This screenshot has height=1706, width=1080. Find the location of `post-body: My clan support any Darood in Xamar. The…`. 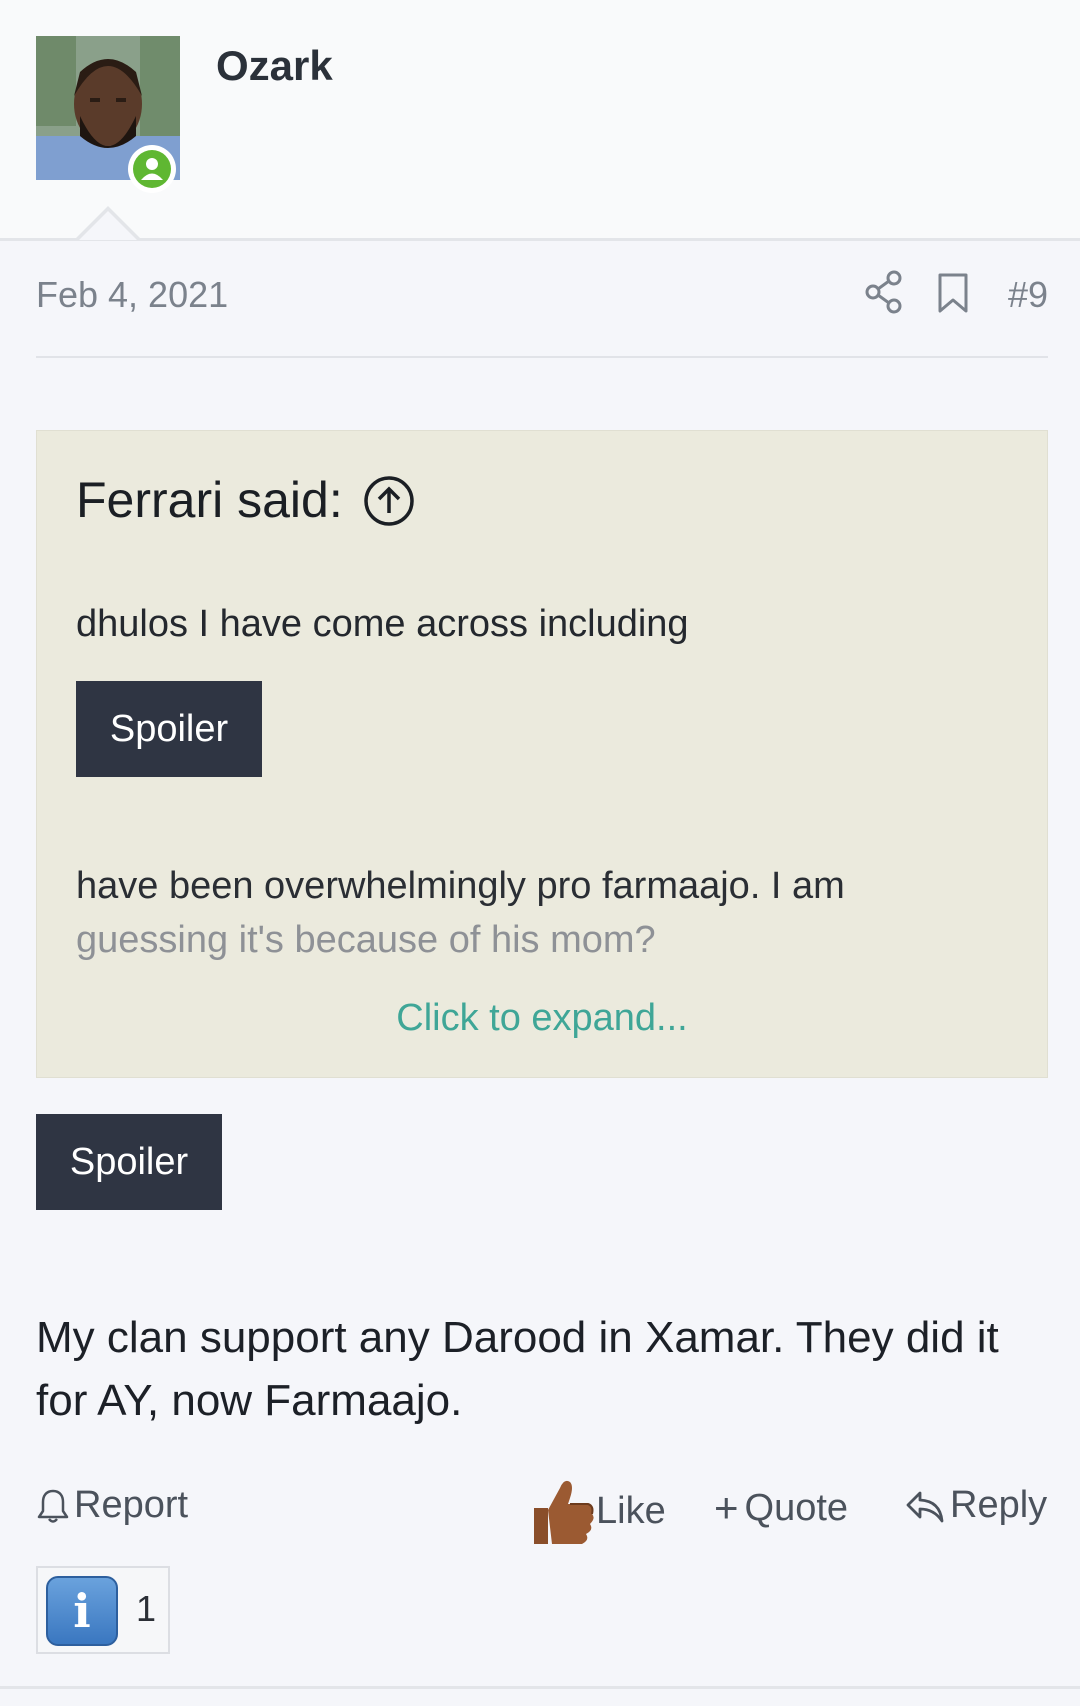

post-body: My clan support any Darood in Xamar. The… is located at coordinates (517, 1369).